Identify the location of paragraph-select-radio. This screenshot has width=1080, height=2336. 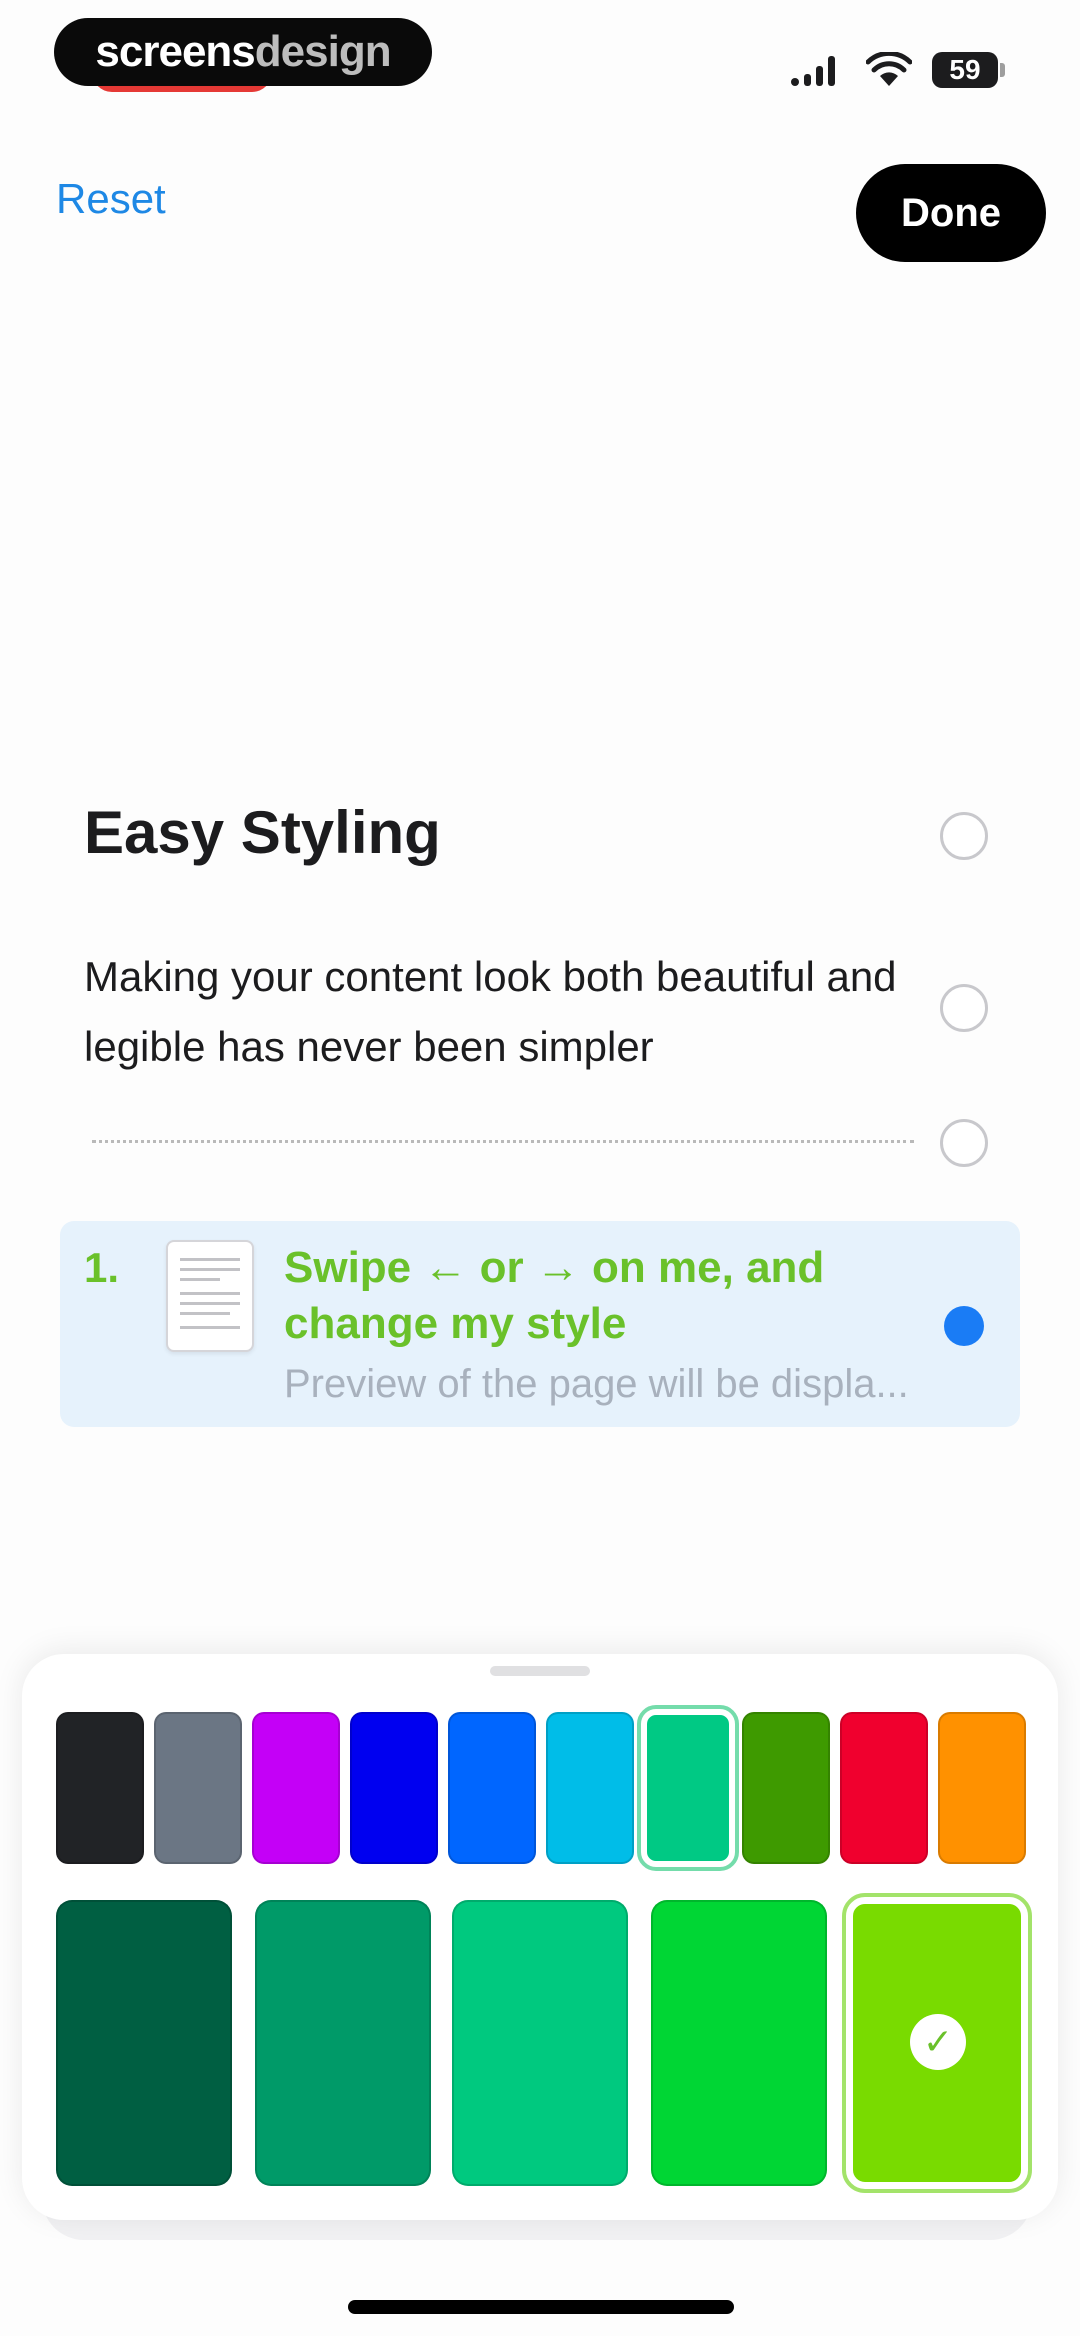
(964, 1008).